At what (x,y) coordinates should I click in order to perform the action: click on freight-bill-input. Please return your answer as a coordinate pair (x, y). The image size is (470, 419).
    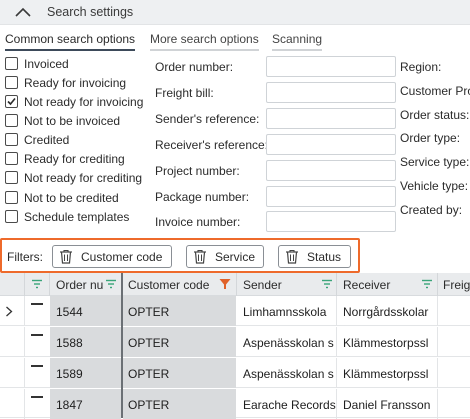
    Looking at the image, I should click on (331, 92).